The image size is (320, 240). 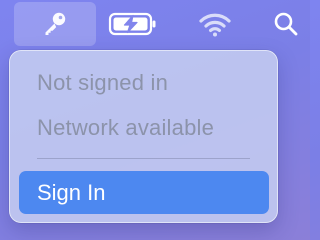 I want to click on sign-in-menu-item: Sign In, so click(x=144, y=192).